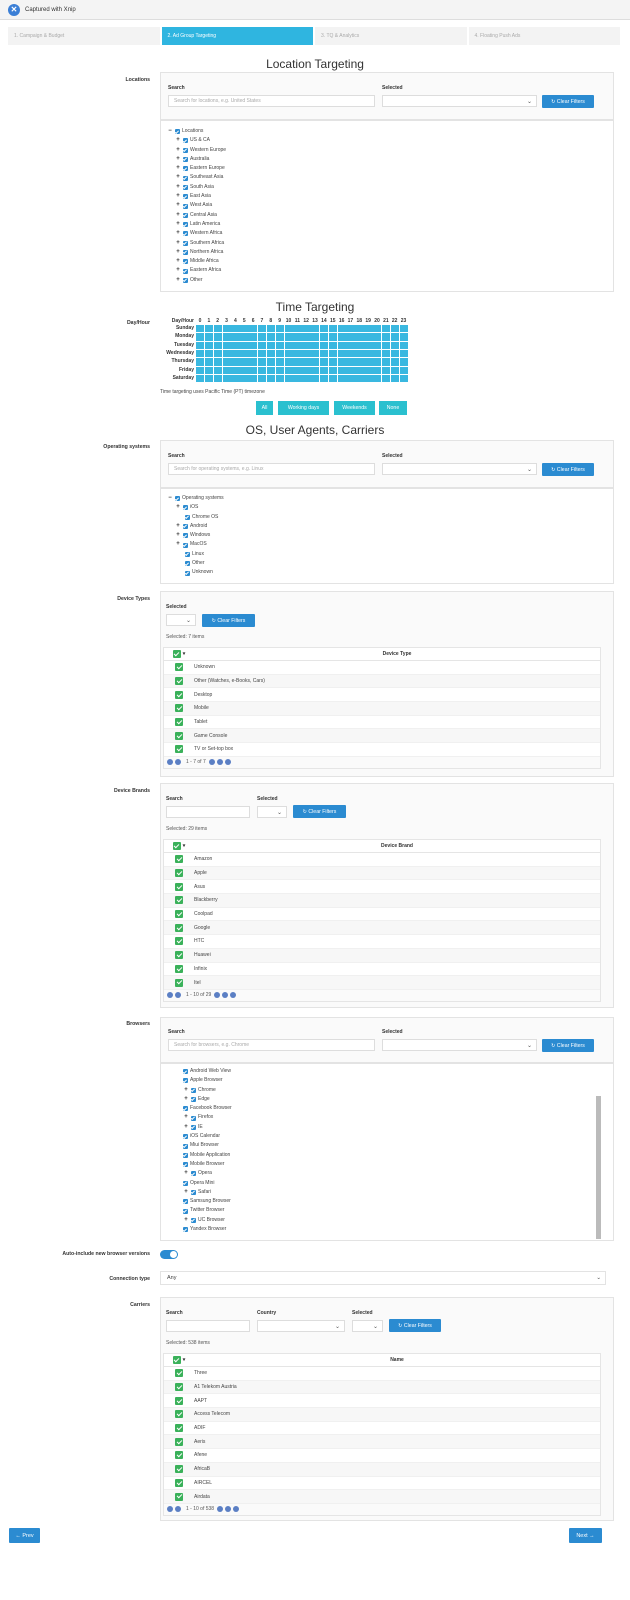  Describe the element at coordinates (179, 654) in the screenshot. I see `select-all-checkbox: ▾` at that location.